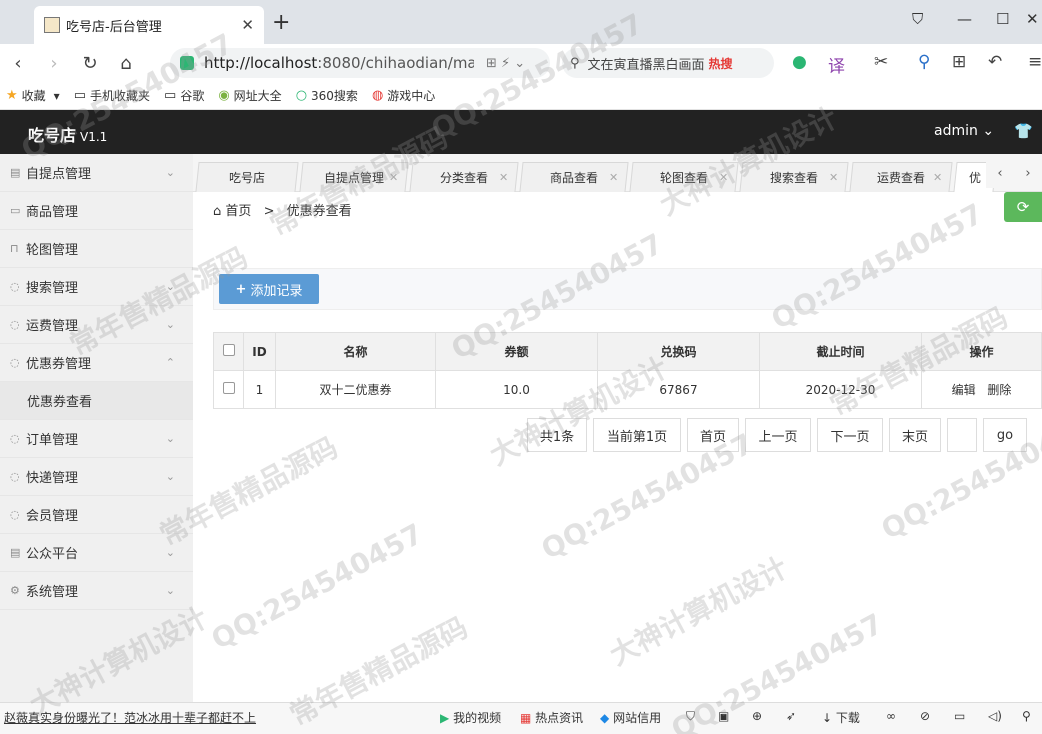 The image size is (1042, 734). Describe the element at coordinates (112, 95) in the screenshot. I see `bookmark-mobile: ▭ 手机收藏夹` at that location.